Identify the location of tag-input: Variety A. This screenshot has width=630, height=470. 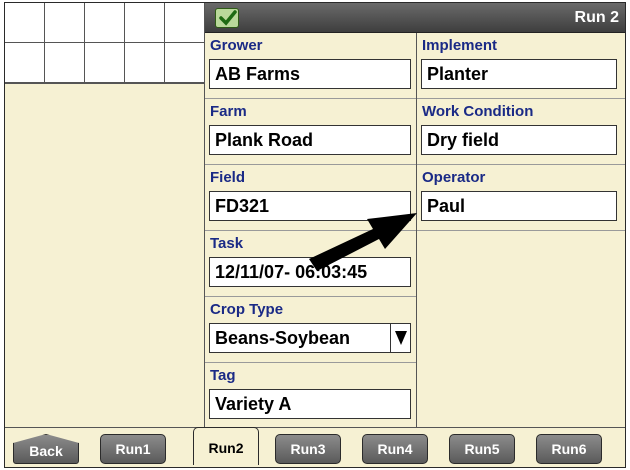
(310, 404).